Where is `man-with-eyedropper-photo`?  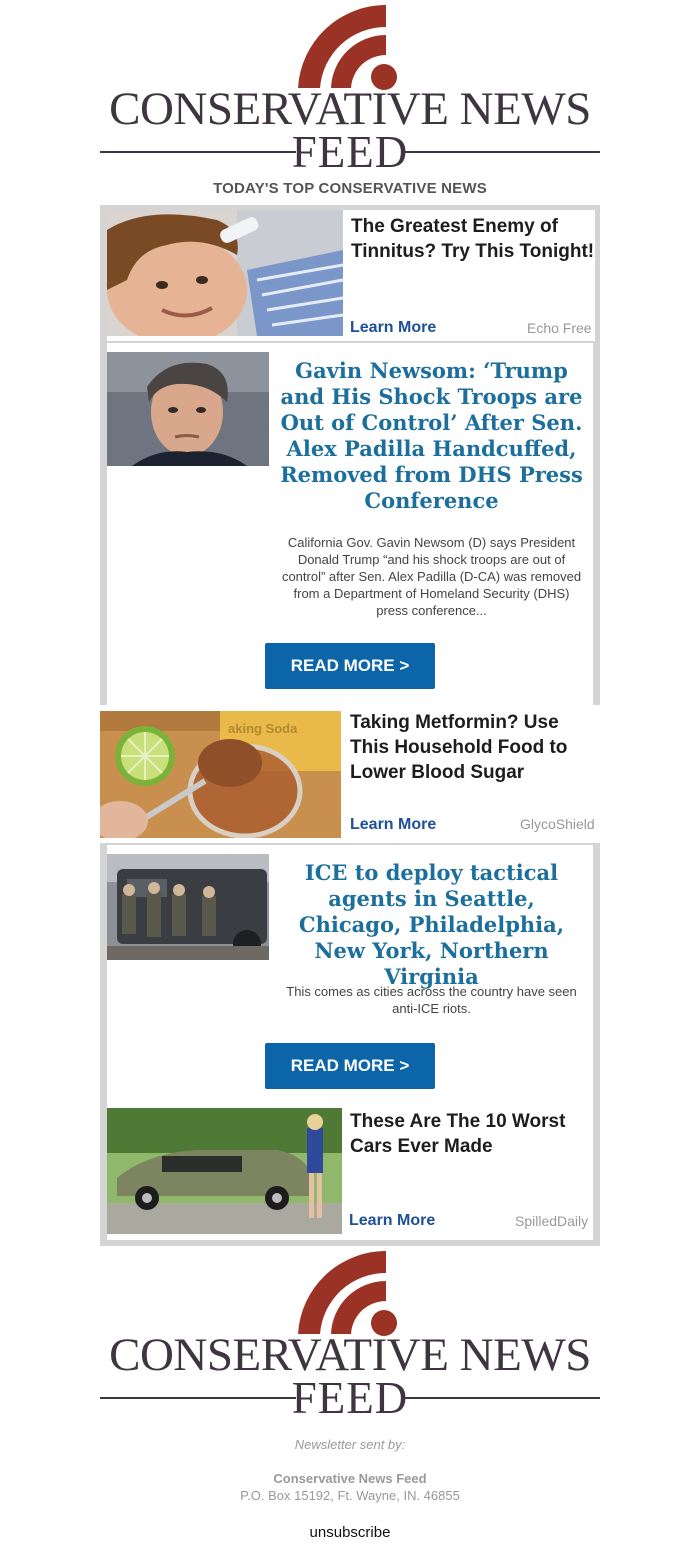
man-with-eyedropper-photo is located at coordinates (225, 273).